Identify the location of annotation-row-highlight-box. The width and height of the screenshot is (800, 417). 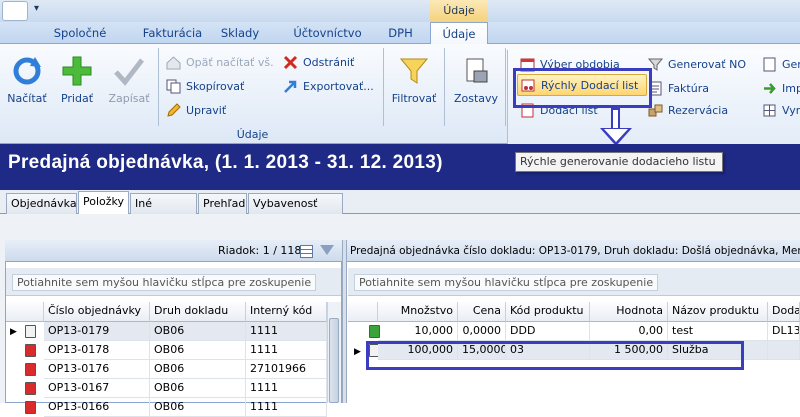
(555, 355).